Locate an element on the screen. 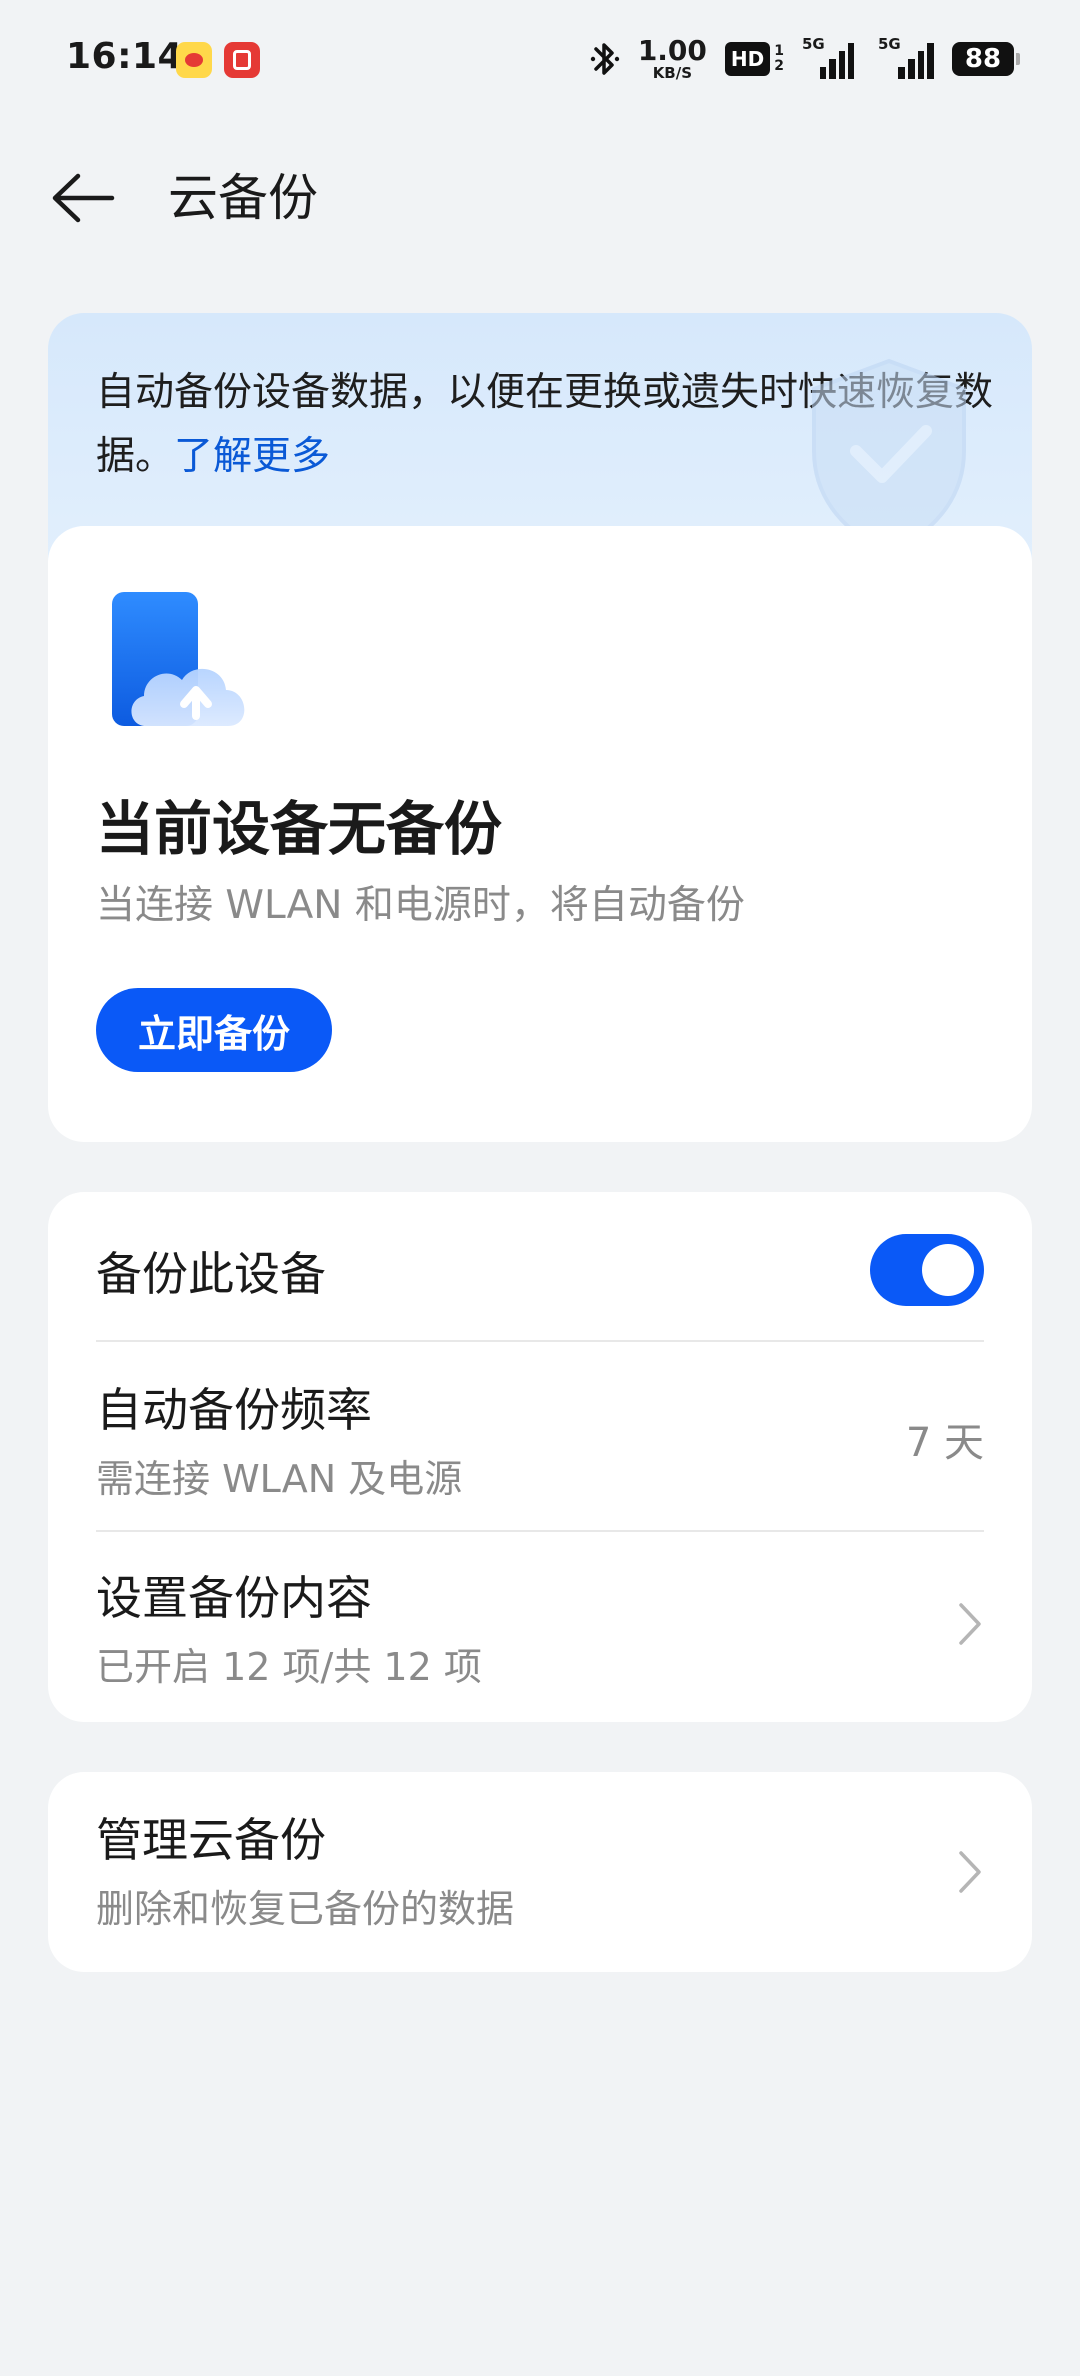 This screenshot has width=1080, height=2376. backup-device-label: 备份此设备 is located at coordinates (211, 1274).